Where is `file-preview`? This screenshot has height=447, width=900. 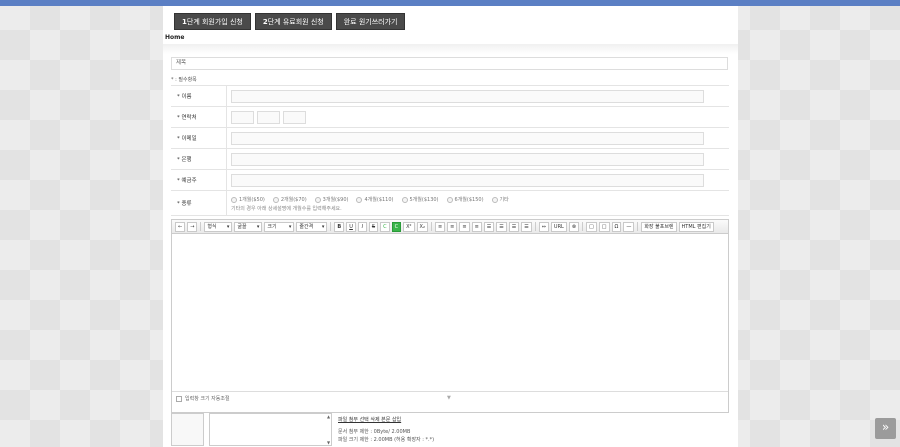
file-preview is located at coordinates (187, 429).